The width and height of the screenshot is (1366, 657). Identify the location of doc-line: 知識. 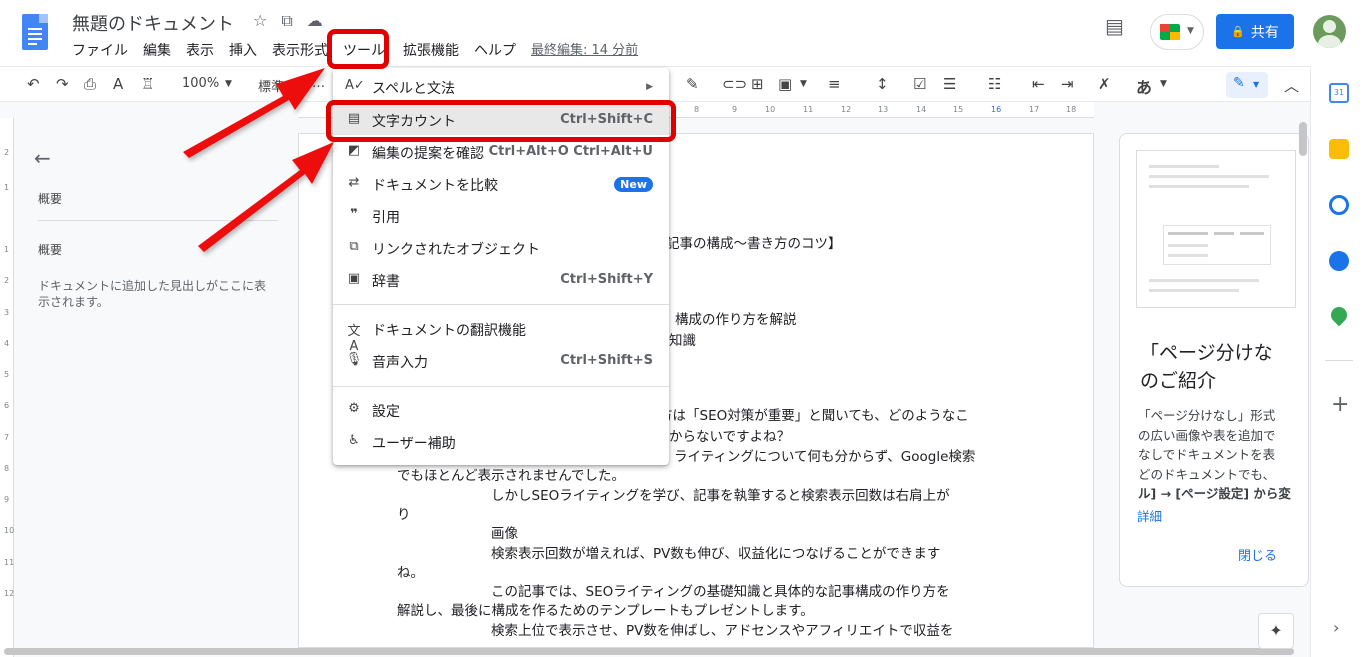
(682, 341).